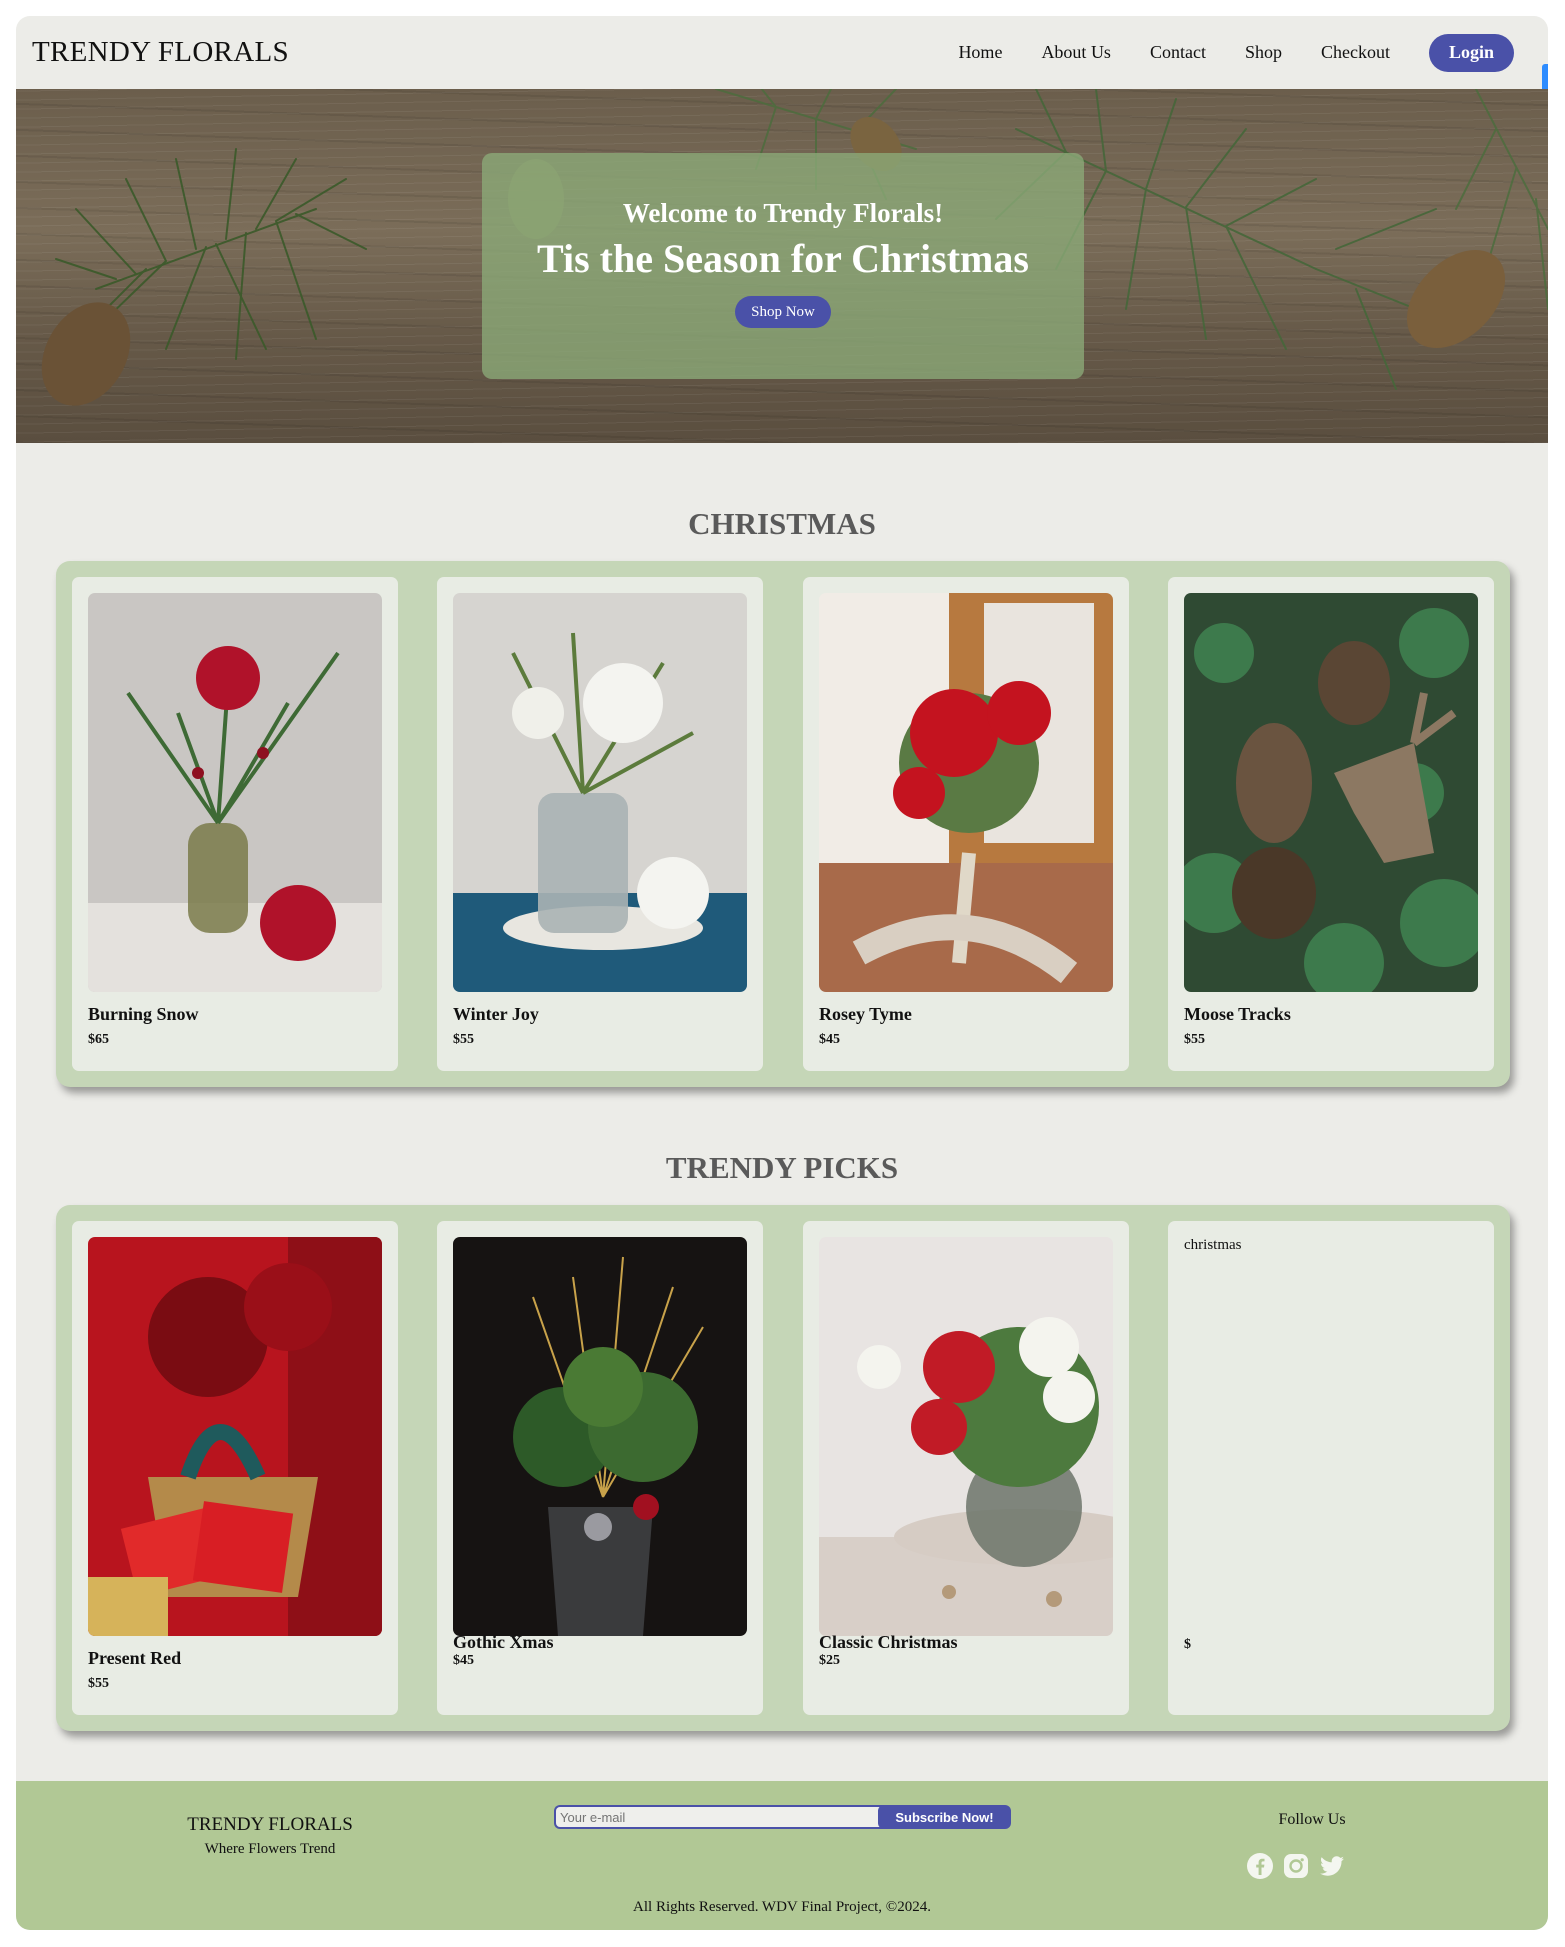 The height and width of the screenshot is (1947, 1565). Describe the element at coordinates (721, 1817) in the screenshot. I see `email-field` at that location.